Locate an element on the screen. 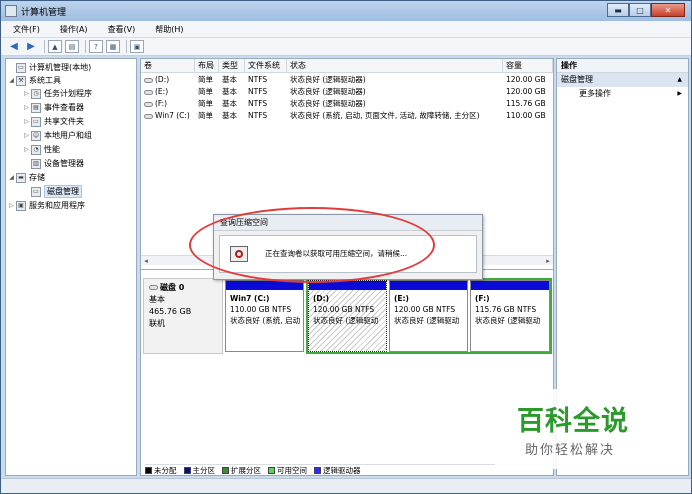 The height and width of the screenshot is (494, 692). partition-name: (E:) is located at coordinates (401, 298).